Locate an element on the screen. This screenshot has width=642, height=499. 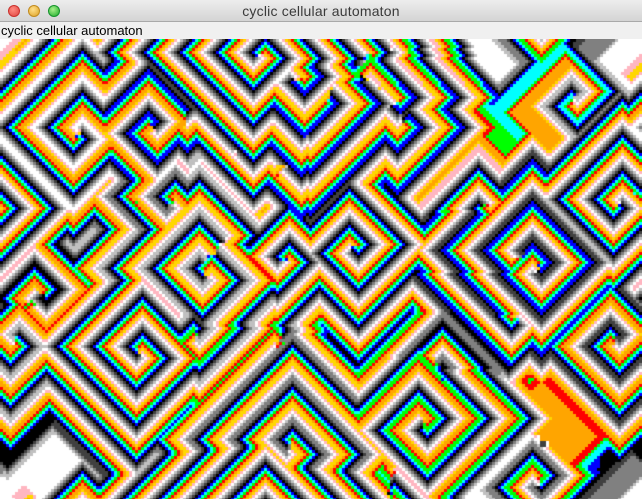
title-bar: cyclic cellular automaton is located at coordinates (321, 11).